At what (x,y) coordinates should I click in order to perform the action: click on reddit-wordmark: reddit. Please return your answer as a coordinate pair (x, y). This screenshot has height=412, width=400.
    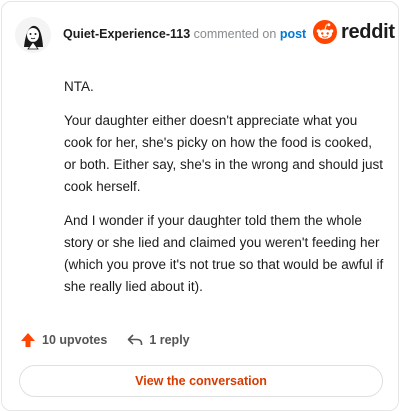
    Looking at the image, I should click on (368, 31).